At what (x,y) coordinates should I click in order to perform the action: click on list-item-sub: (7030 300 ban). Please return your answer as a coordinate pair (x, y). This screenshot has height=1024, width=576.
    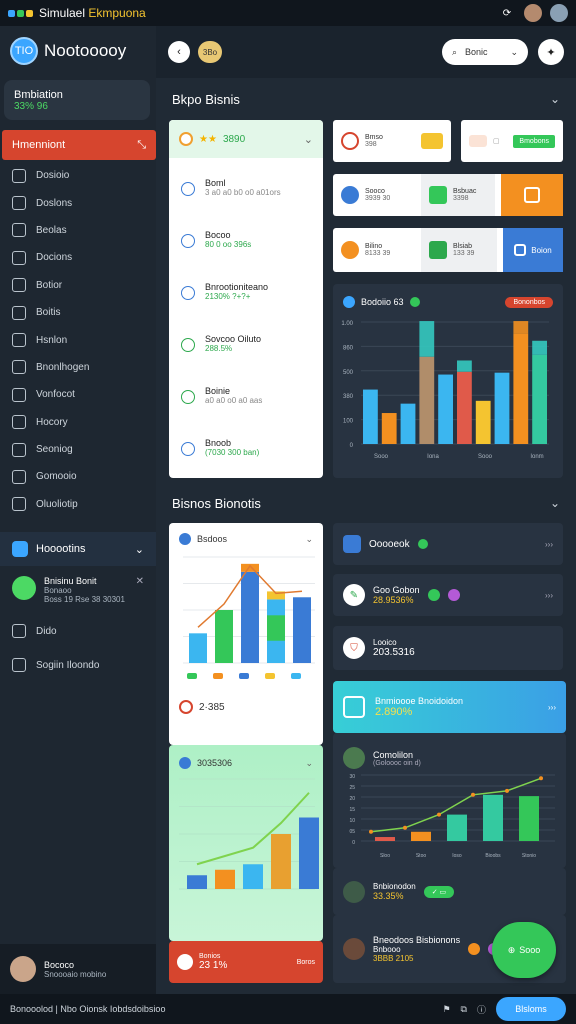
    Looking at the image, I should click on (232, 452).